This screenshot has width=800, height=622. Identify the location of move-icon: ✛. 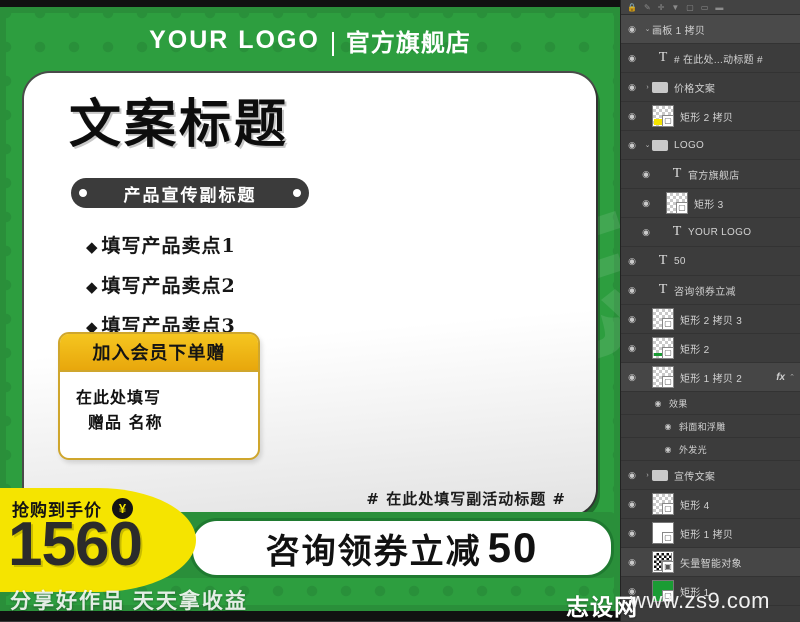
(661, 7).